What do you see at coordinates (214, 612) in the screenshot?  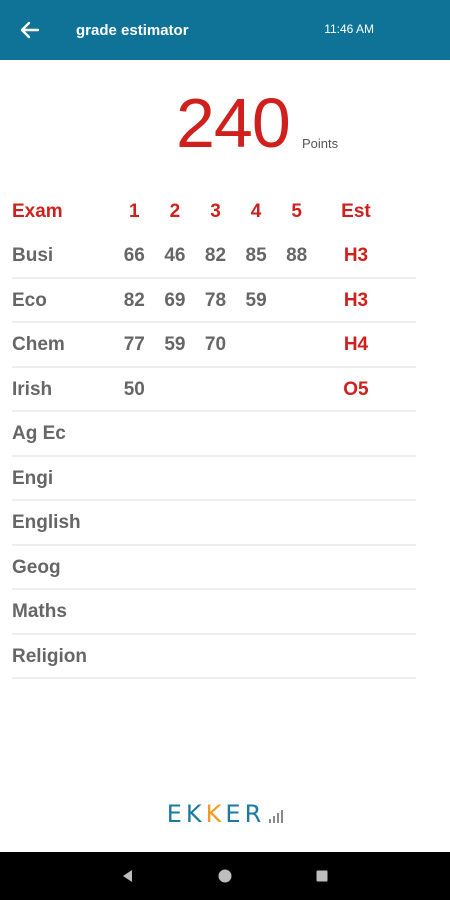 I see `table-row: Maths` at bounding box center [214, 612].